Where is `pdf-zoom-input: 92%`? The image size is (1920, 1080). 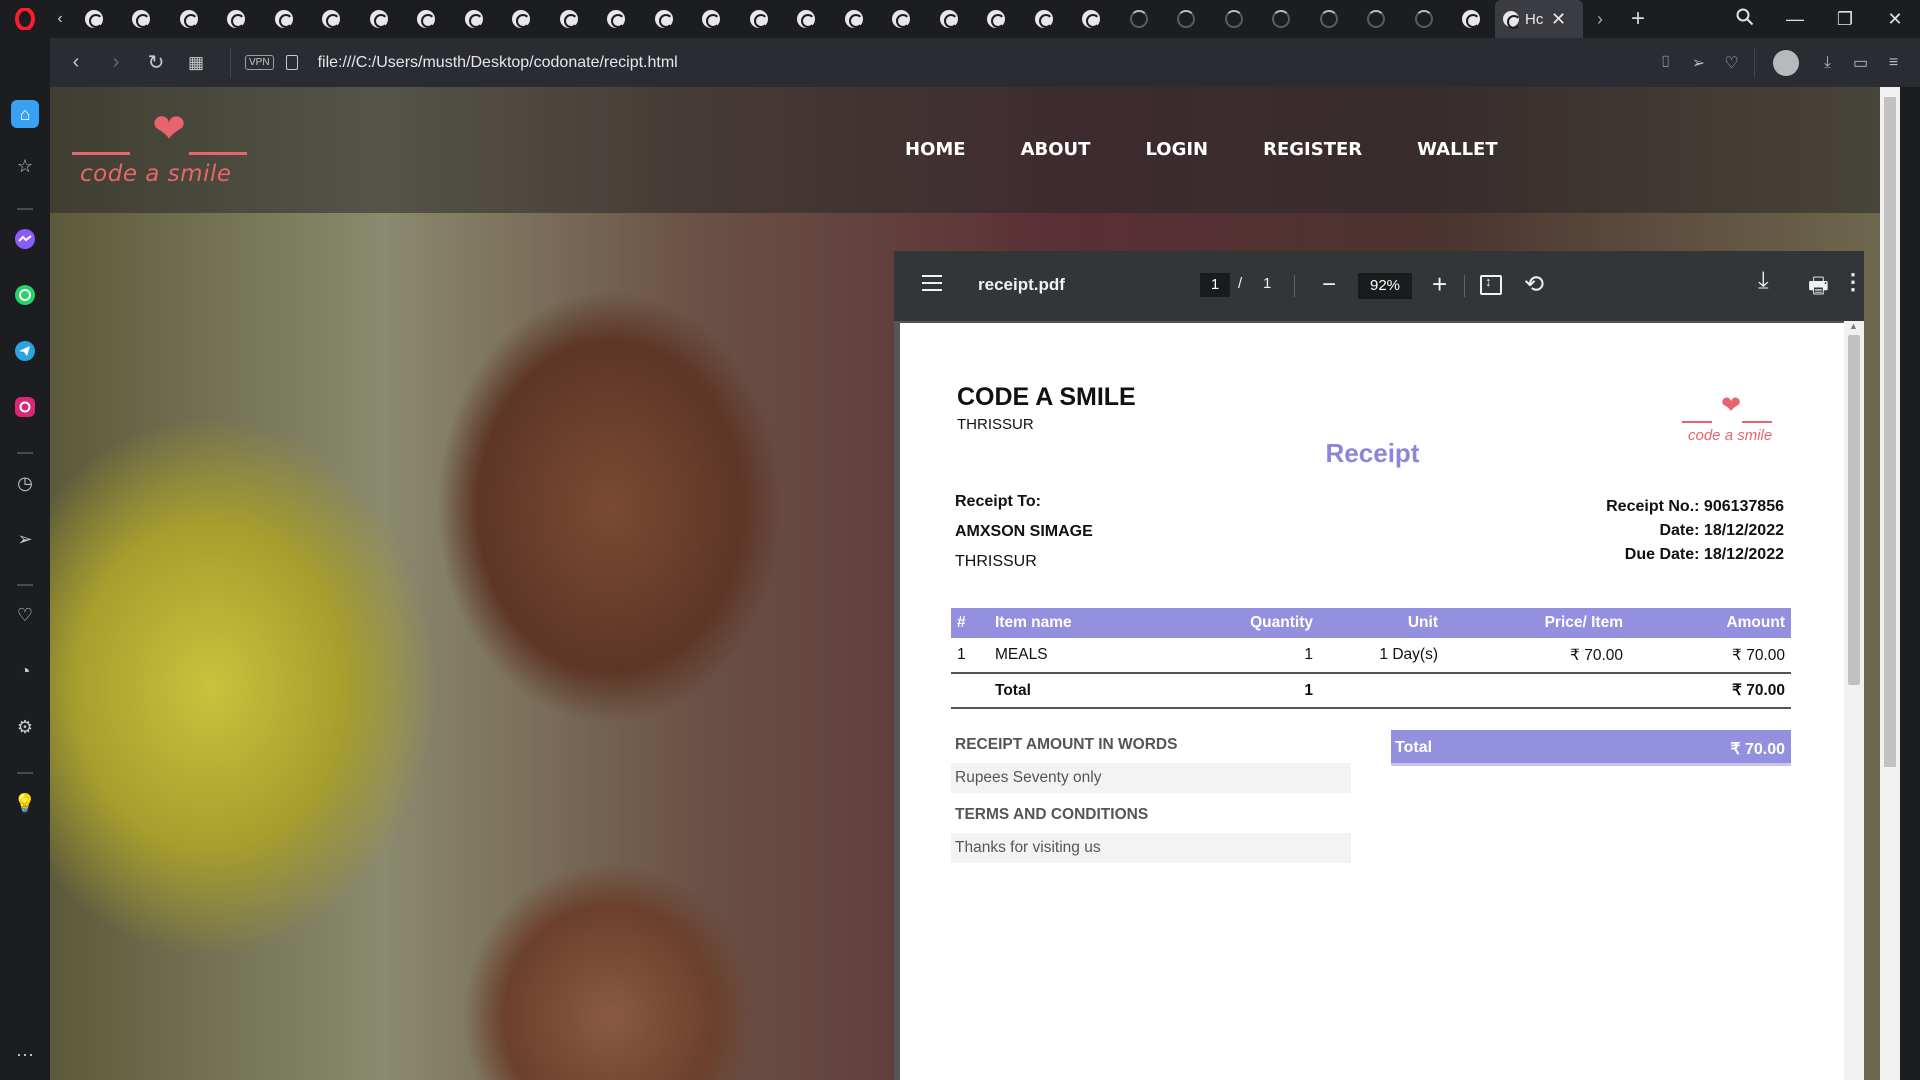 pdf-zoom-input: 92% is located at coordinates (1385, 286).